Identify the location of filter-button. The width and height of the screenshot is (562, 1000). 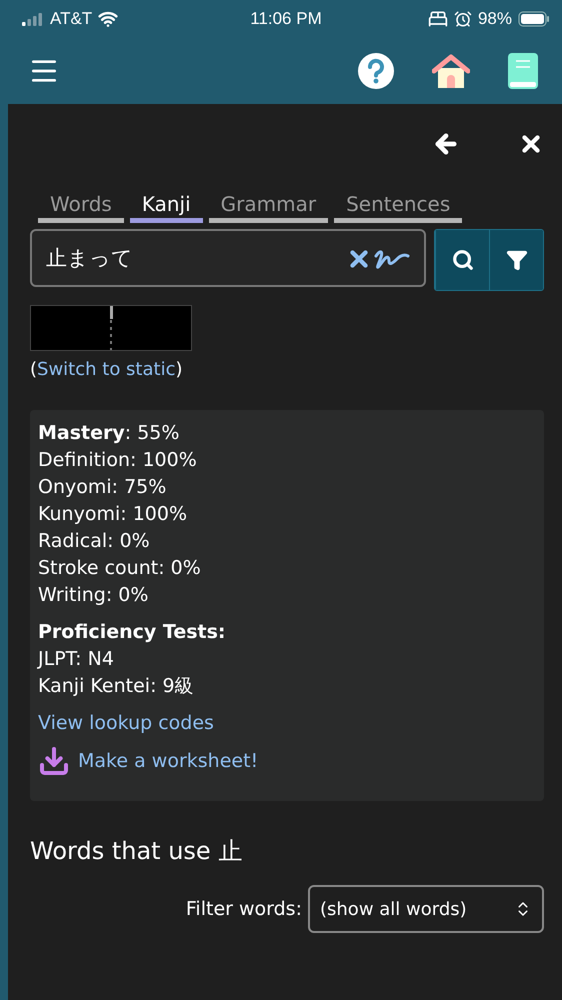
(516, 260).